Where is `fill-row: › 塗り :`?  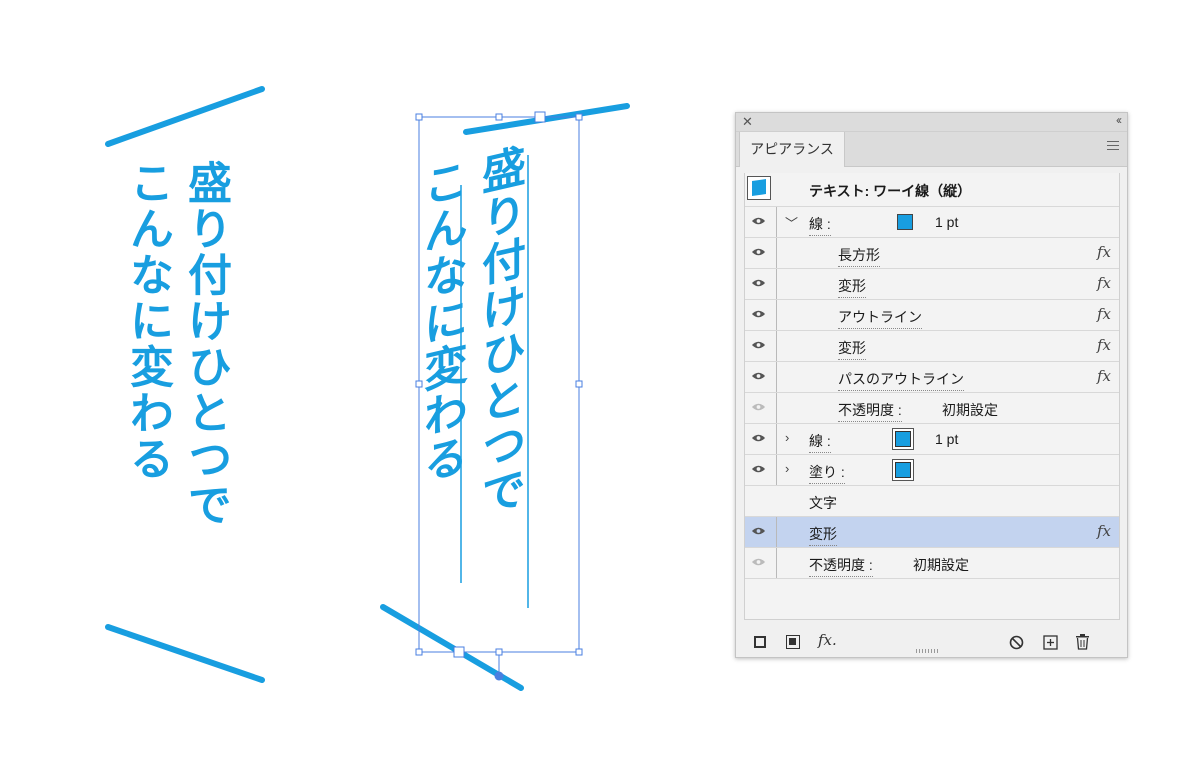
fill-row: › 塗り : is located at coordinates (932, 470).